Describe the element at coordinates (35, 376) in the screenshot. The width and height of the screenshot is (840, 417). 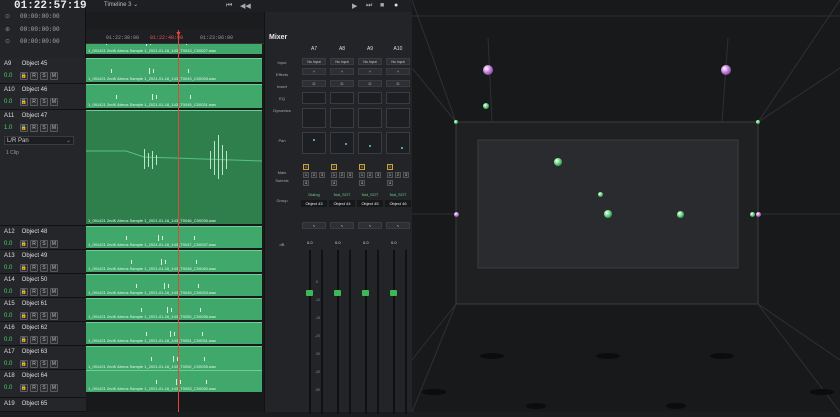
I see `track-name: Object 64` at that location.